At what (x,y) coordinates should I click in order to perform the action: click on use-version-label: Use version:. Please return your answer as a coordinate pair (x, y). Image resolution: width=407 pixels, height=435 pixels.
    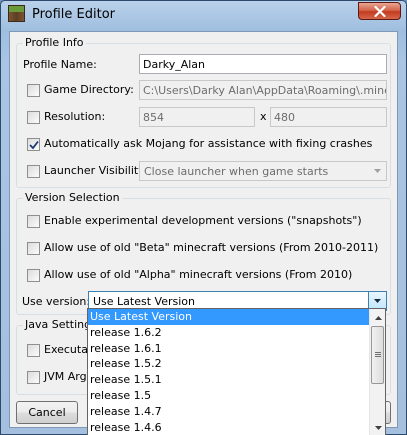
    Looking at the image, I should click on (56, 301).